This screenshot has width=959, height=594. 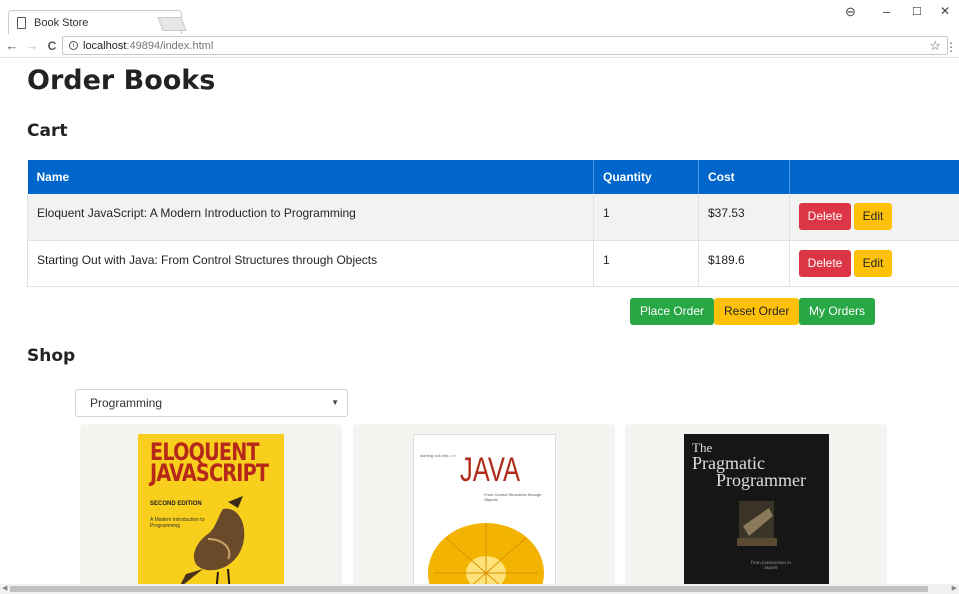 I want to click on address-bar: ← → C i localhost:49894/index.html ☆, so click(x=479, y=46).